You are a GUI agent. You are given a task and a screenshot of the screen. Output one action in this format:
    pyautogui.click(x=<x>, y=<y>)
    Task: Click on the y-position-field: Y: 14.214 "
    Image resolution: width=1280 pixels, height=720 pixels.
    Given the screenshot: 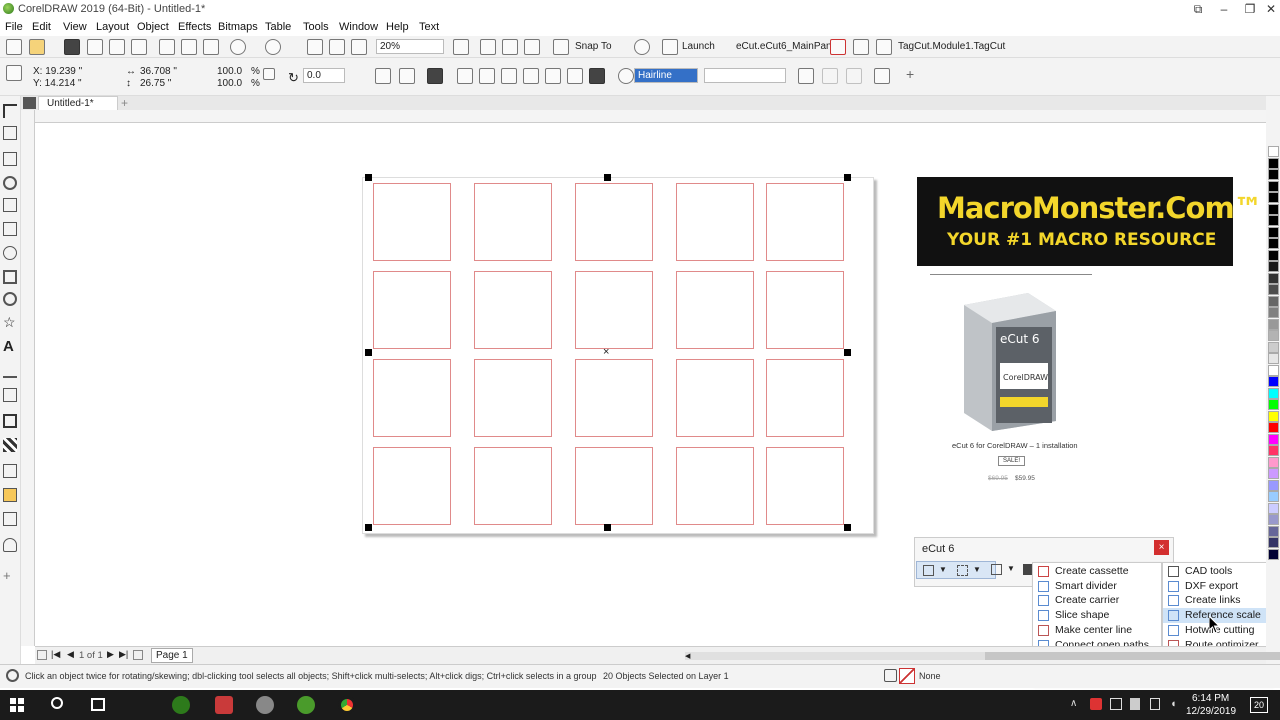 What is the action you would take?
    pyautogui.click(x=57, y=83)
    